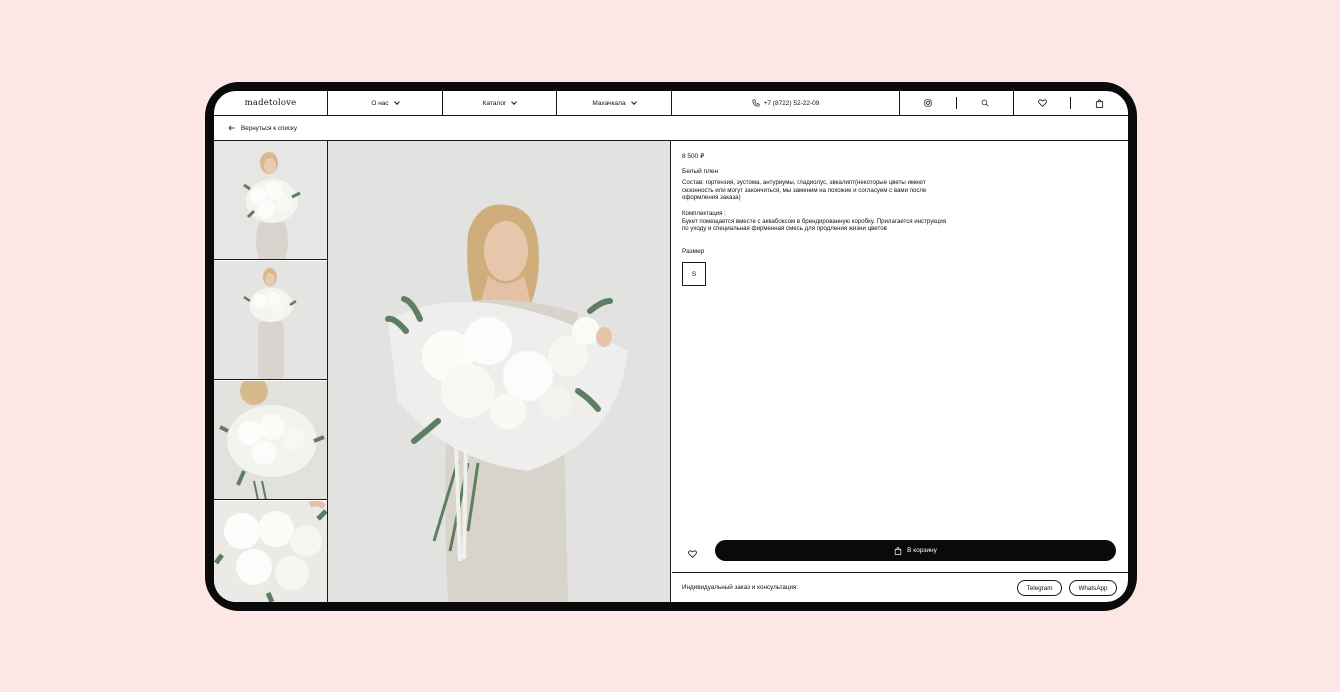  I want to click on city-label: Махачкала, so click(609, 103).